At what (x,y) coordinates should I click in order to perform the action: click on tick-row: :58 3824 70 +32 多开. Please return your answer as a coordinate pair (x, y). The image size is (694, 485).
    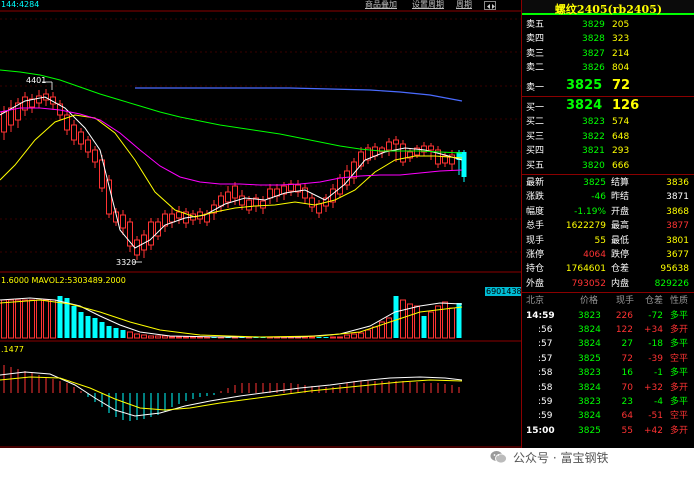
    Looking at the image, I should click on (608, 388).